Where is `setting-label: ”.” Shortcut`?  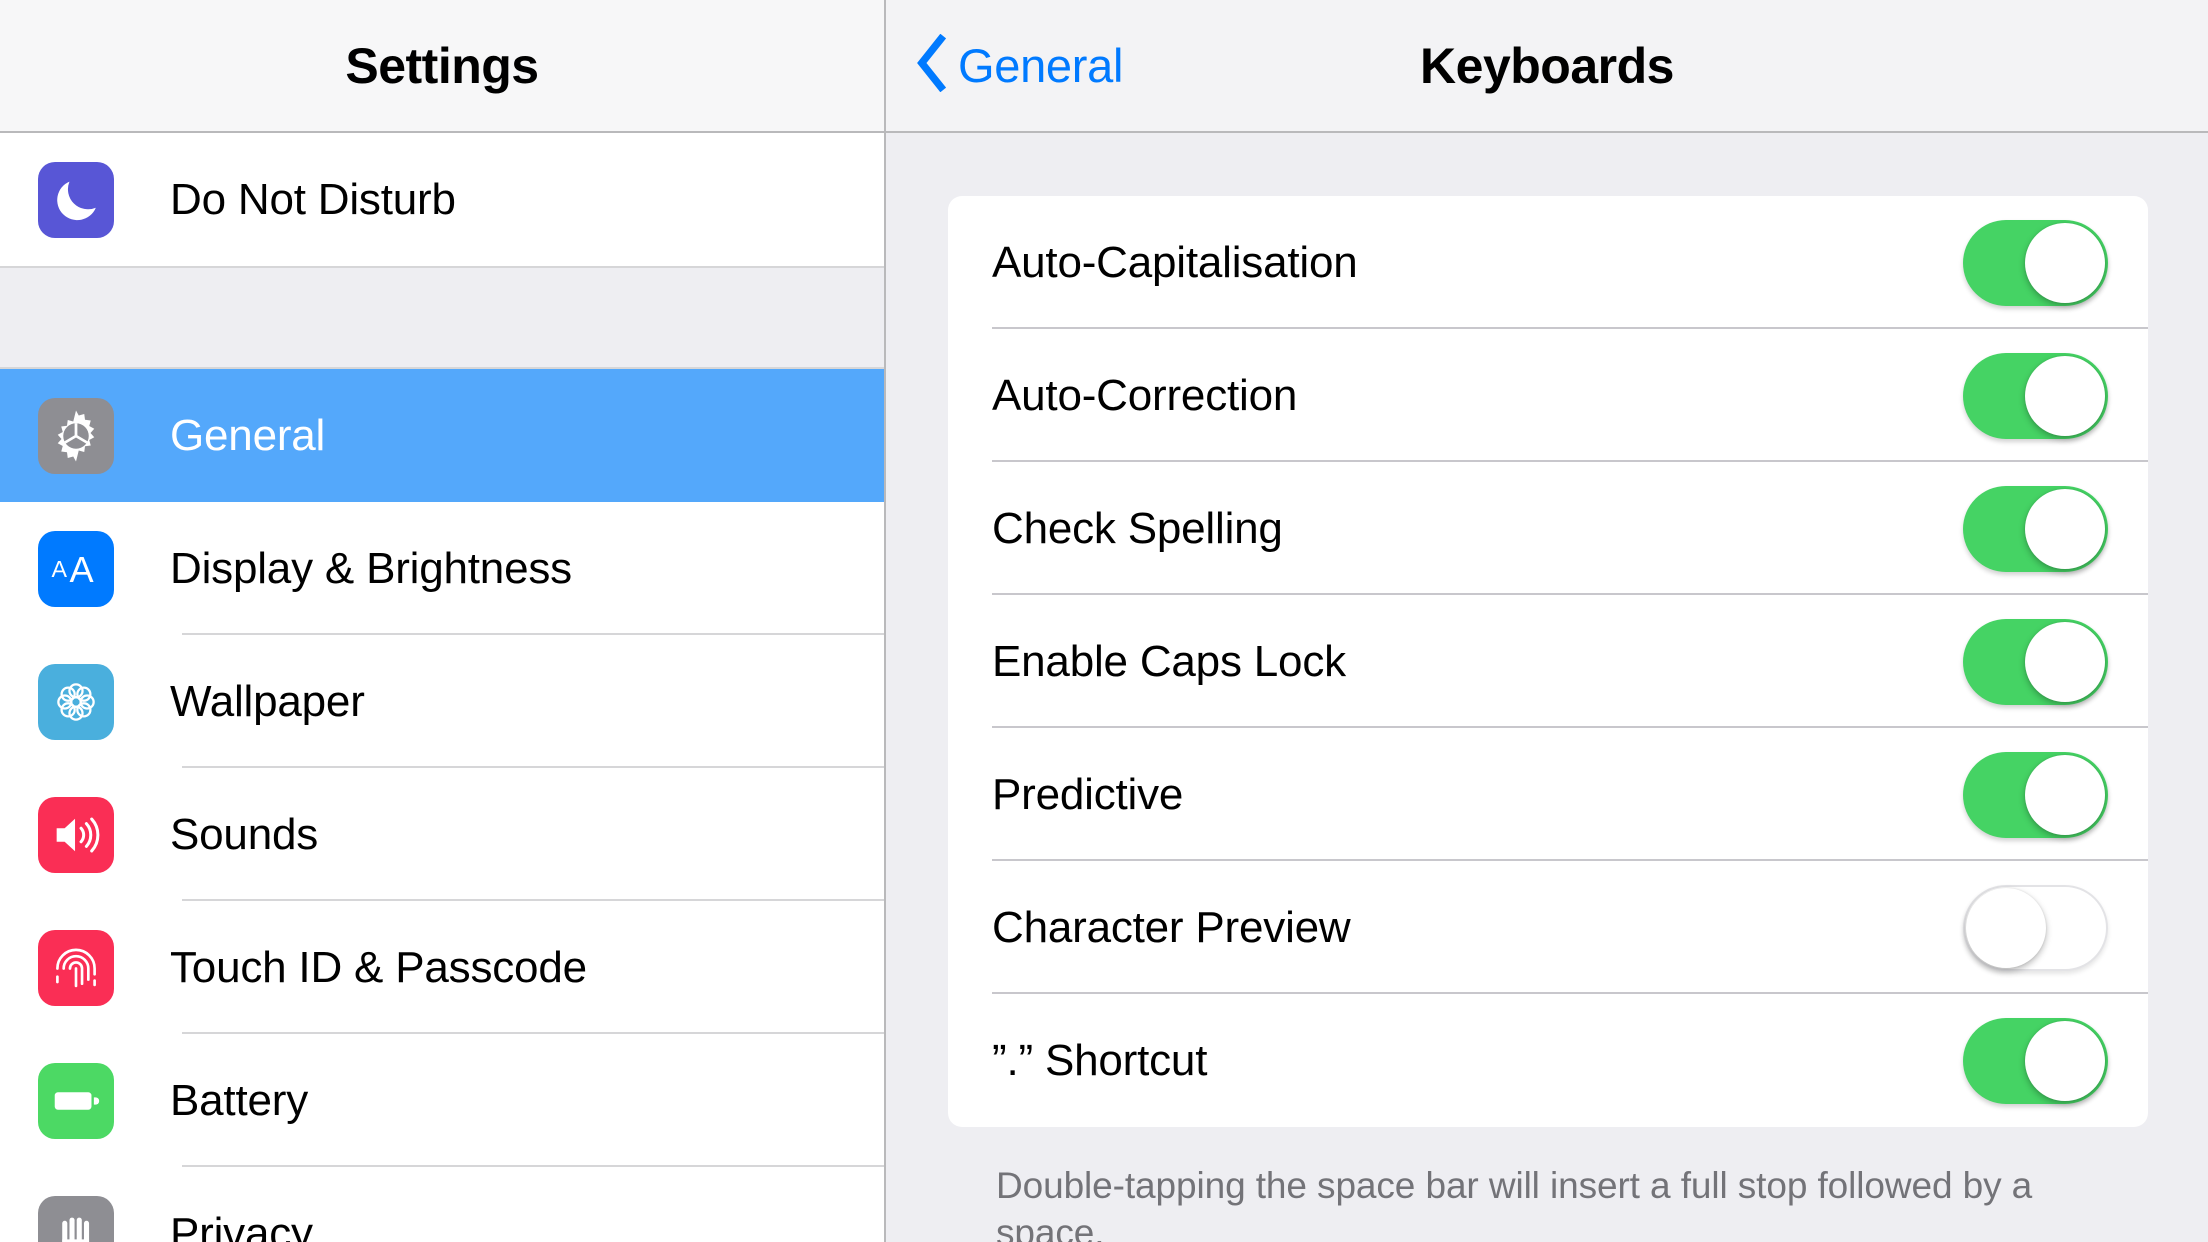
setting-label: ”.” Shortcut is located at coordinates (1100, 1060).